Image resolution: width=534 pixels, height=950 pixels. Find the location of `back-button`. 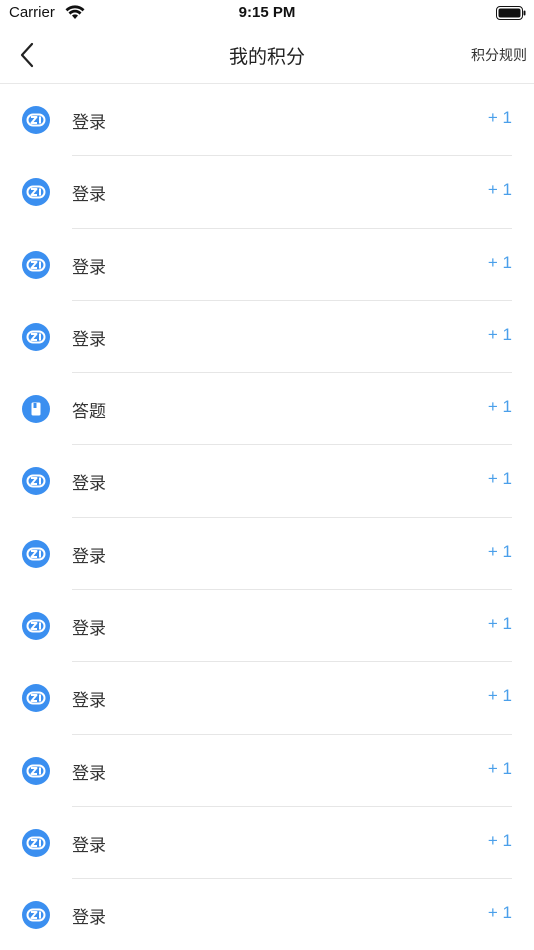

back-button is located at coordinates (28, 55).